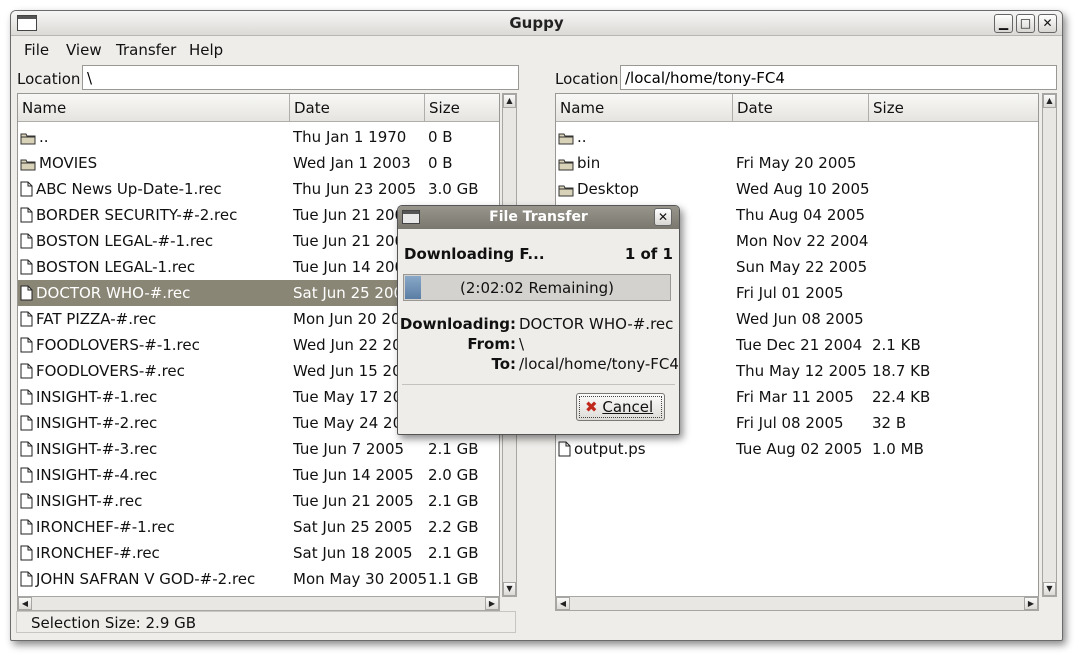  Describe the element at coordinates (153, 502) in the screenshot. I see `file-name-cell: INSIGHT-#.rec` at that location.